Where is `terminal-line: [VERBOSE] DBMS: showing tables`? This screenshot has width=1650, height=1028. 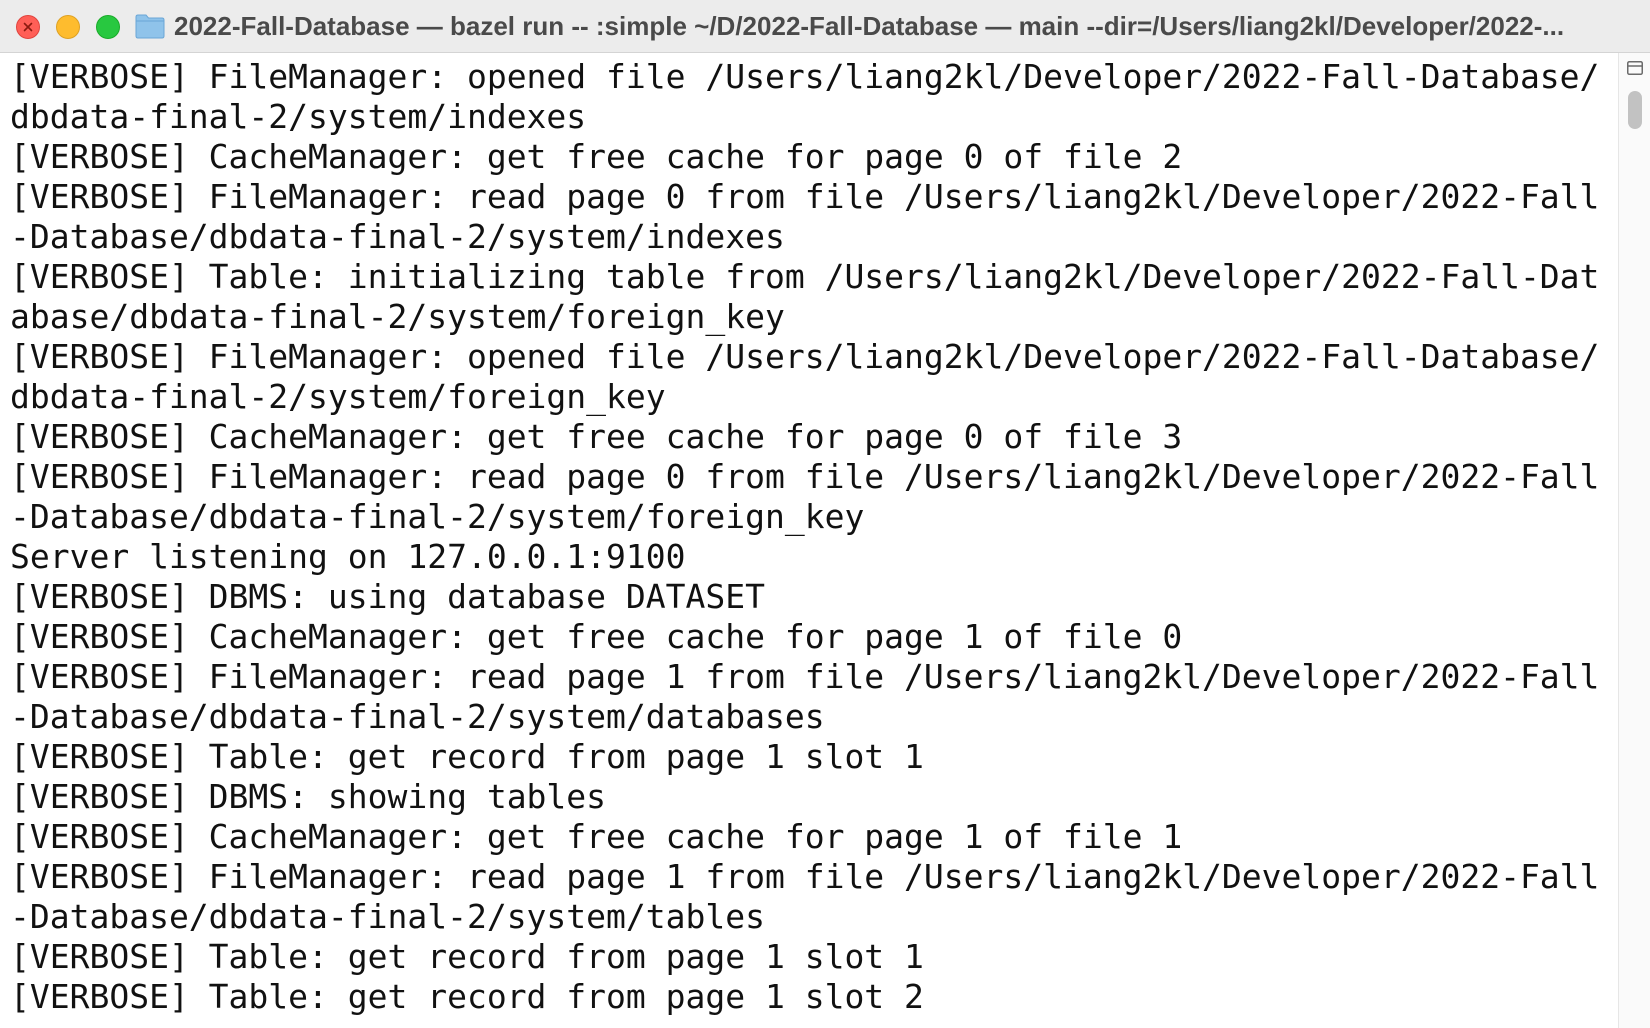 terminal-line: [VERBOSE] DBMS: showing tables is located at coordinates (308, 796).